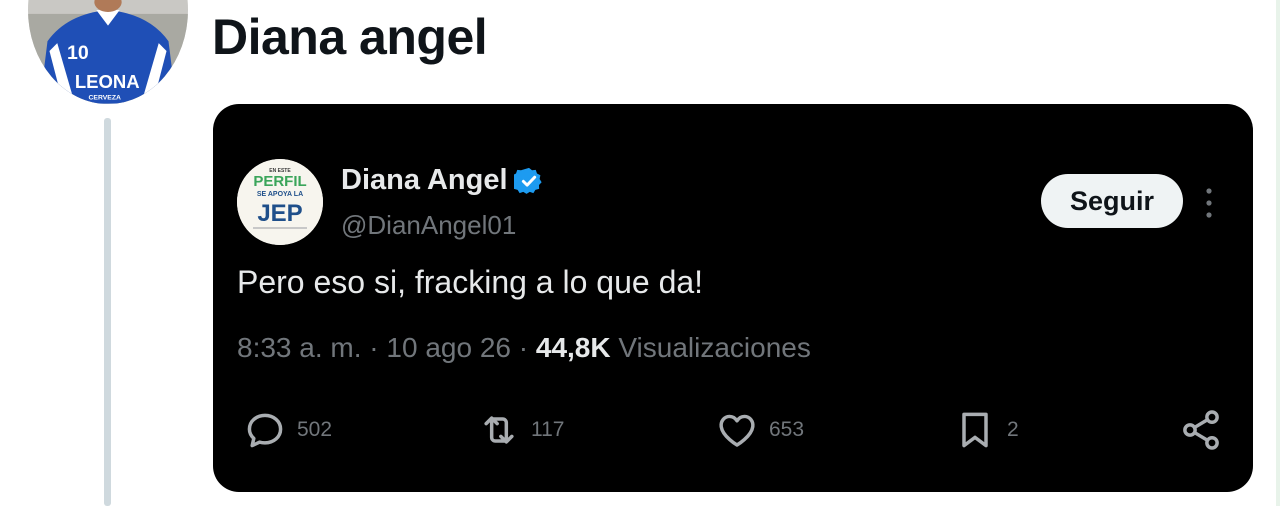 The width and height of the screenshot is (1280, 506). I want to click on share-button, so click(1201, 430).